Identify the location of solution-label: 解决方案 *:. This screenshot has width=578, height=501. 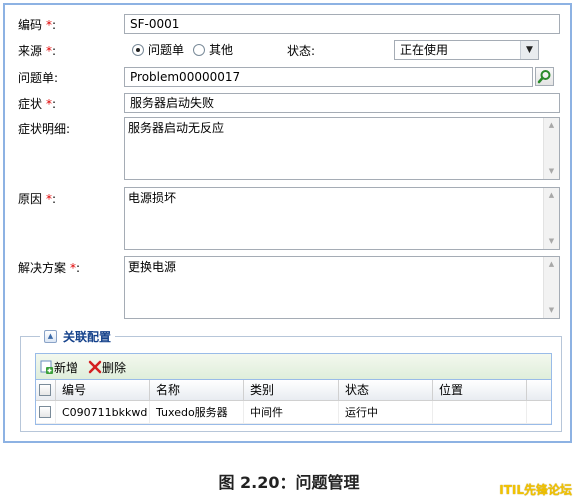
(49, 268).